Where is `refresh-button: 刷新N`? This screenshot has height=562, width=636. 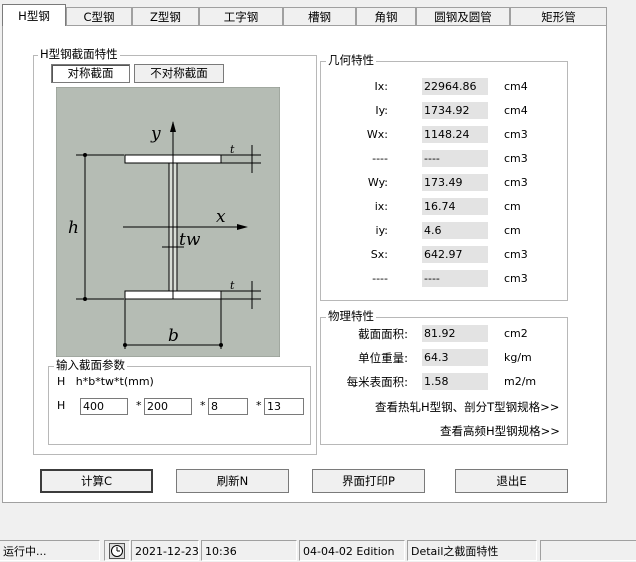
refresh-button: 刷新N is located at coordinates (232, 481).